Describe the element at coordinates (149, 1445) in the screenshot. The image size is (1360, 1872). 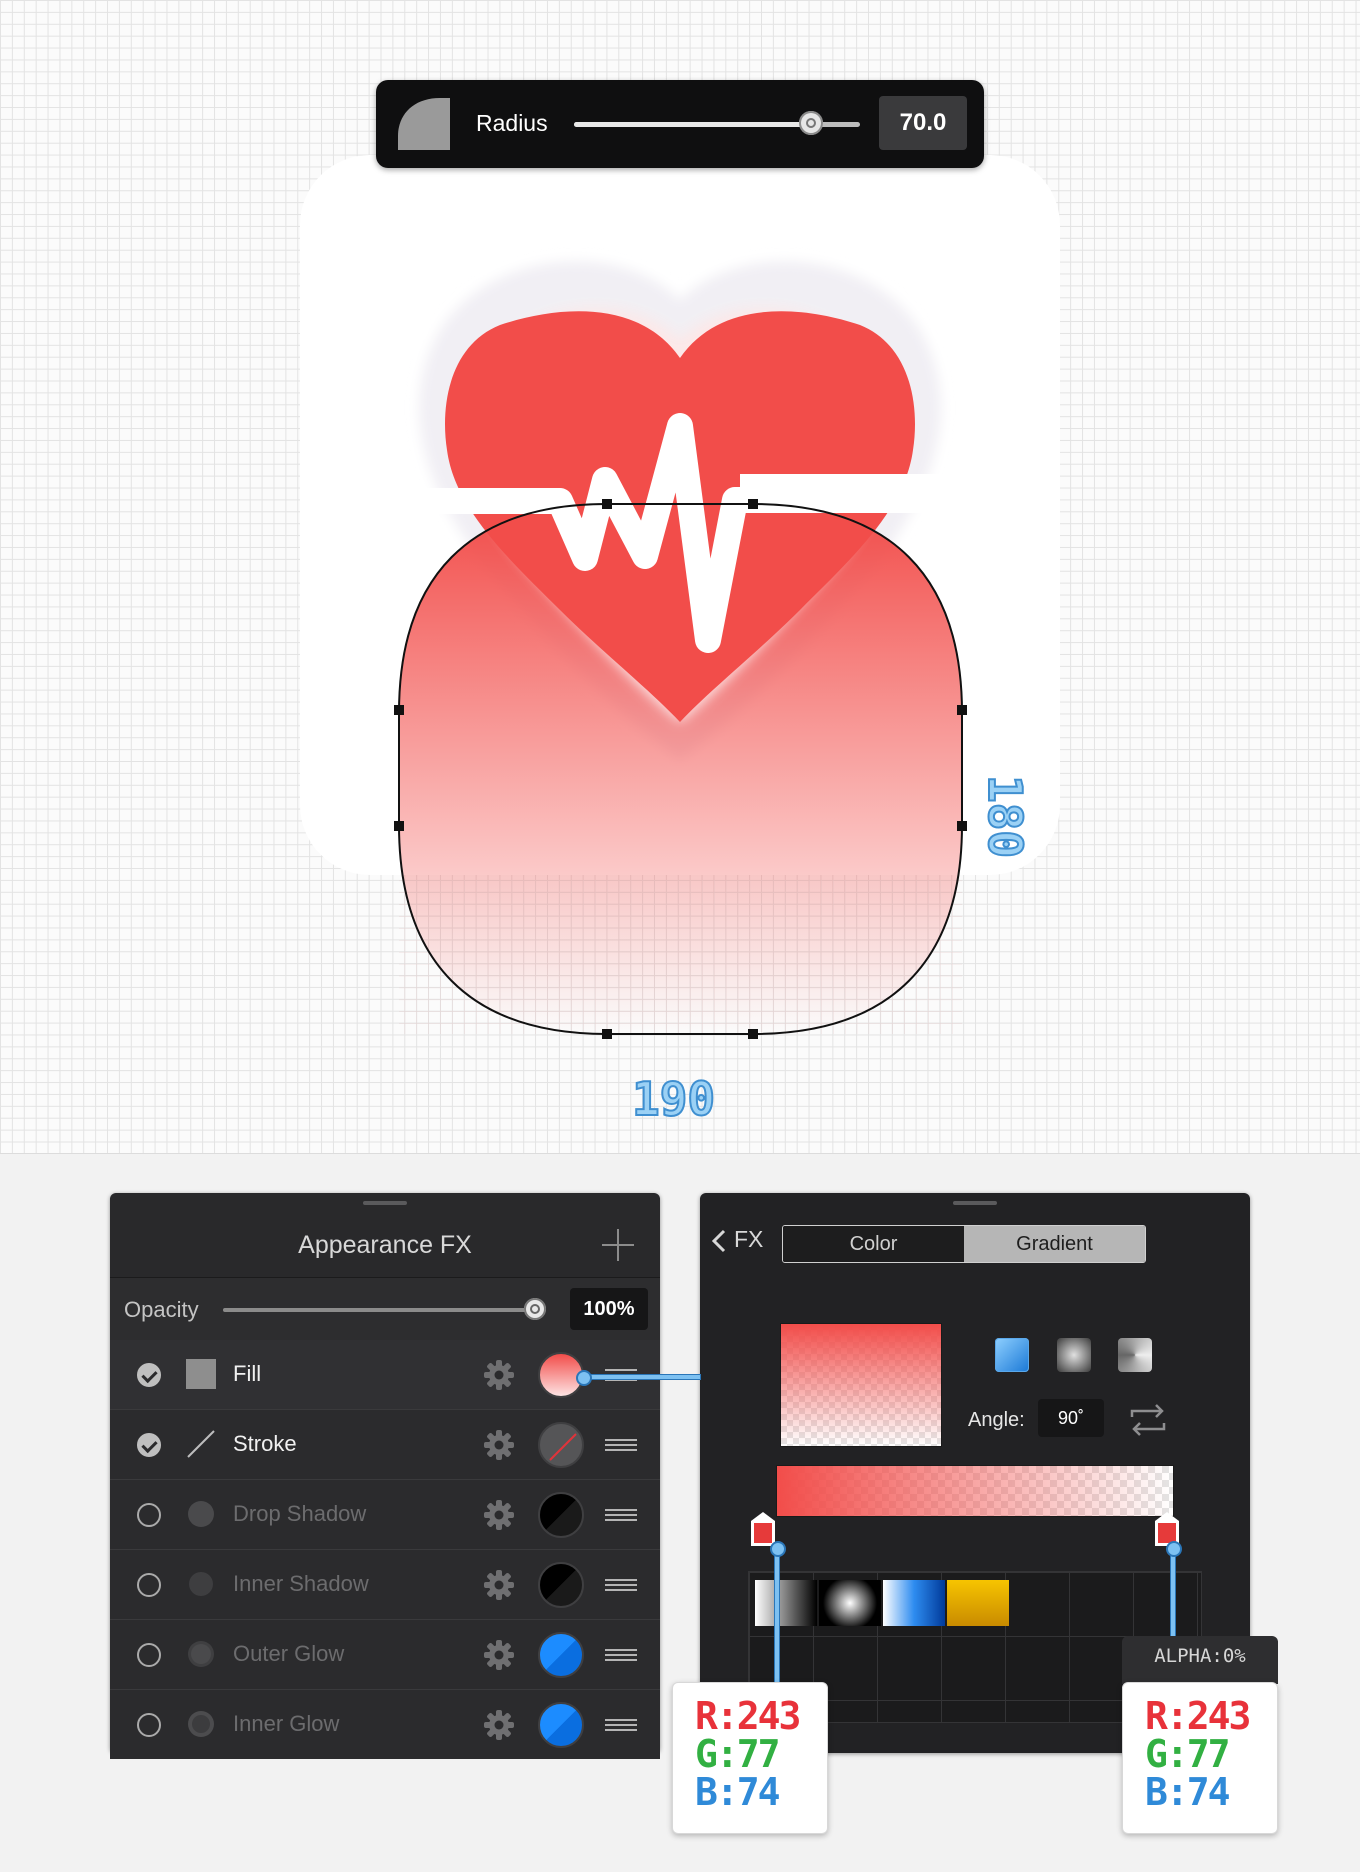
I see `stroke-checkbox` at that location.